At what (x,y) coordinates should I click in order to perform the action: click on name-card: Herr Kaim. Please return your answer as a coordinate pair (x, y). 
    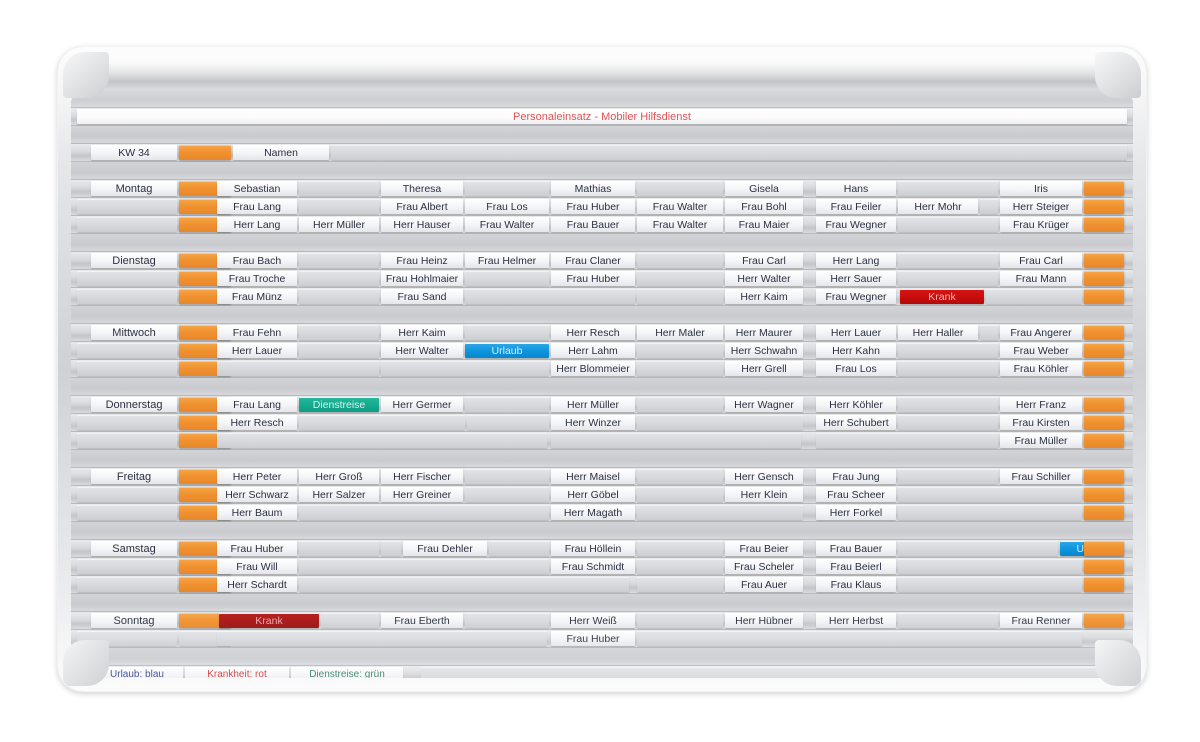
    Looking at the image, I should click on (764, 296).